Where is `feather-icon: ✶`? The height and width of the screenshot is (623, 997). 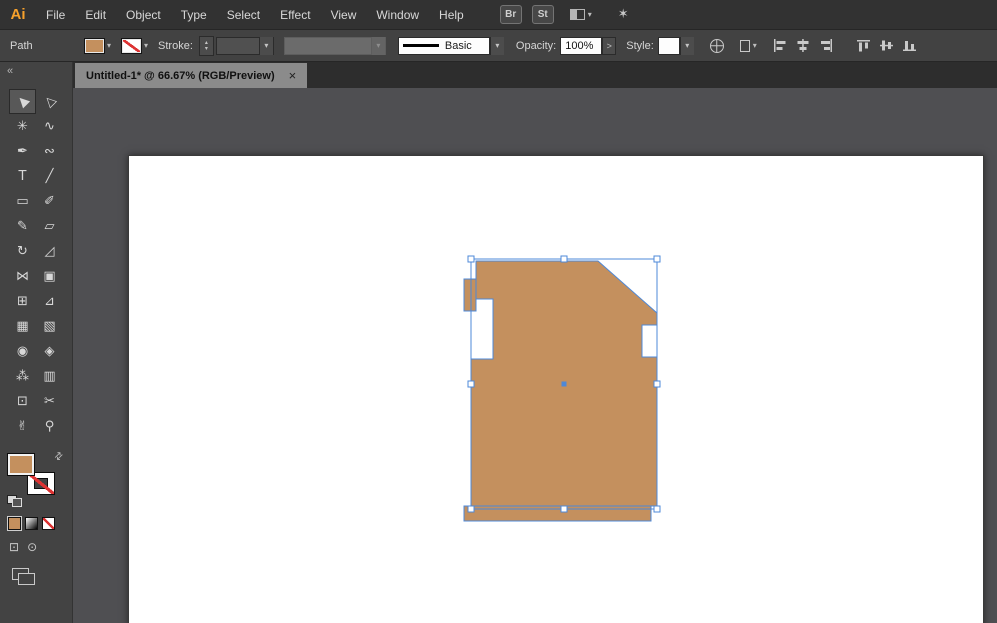 feather-icon: ✶ is located at coordinates (623, 14).